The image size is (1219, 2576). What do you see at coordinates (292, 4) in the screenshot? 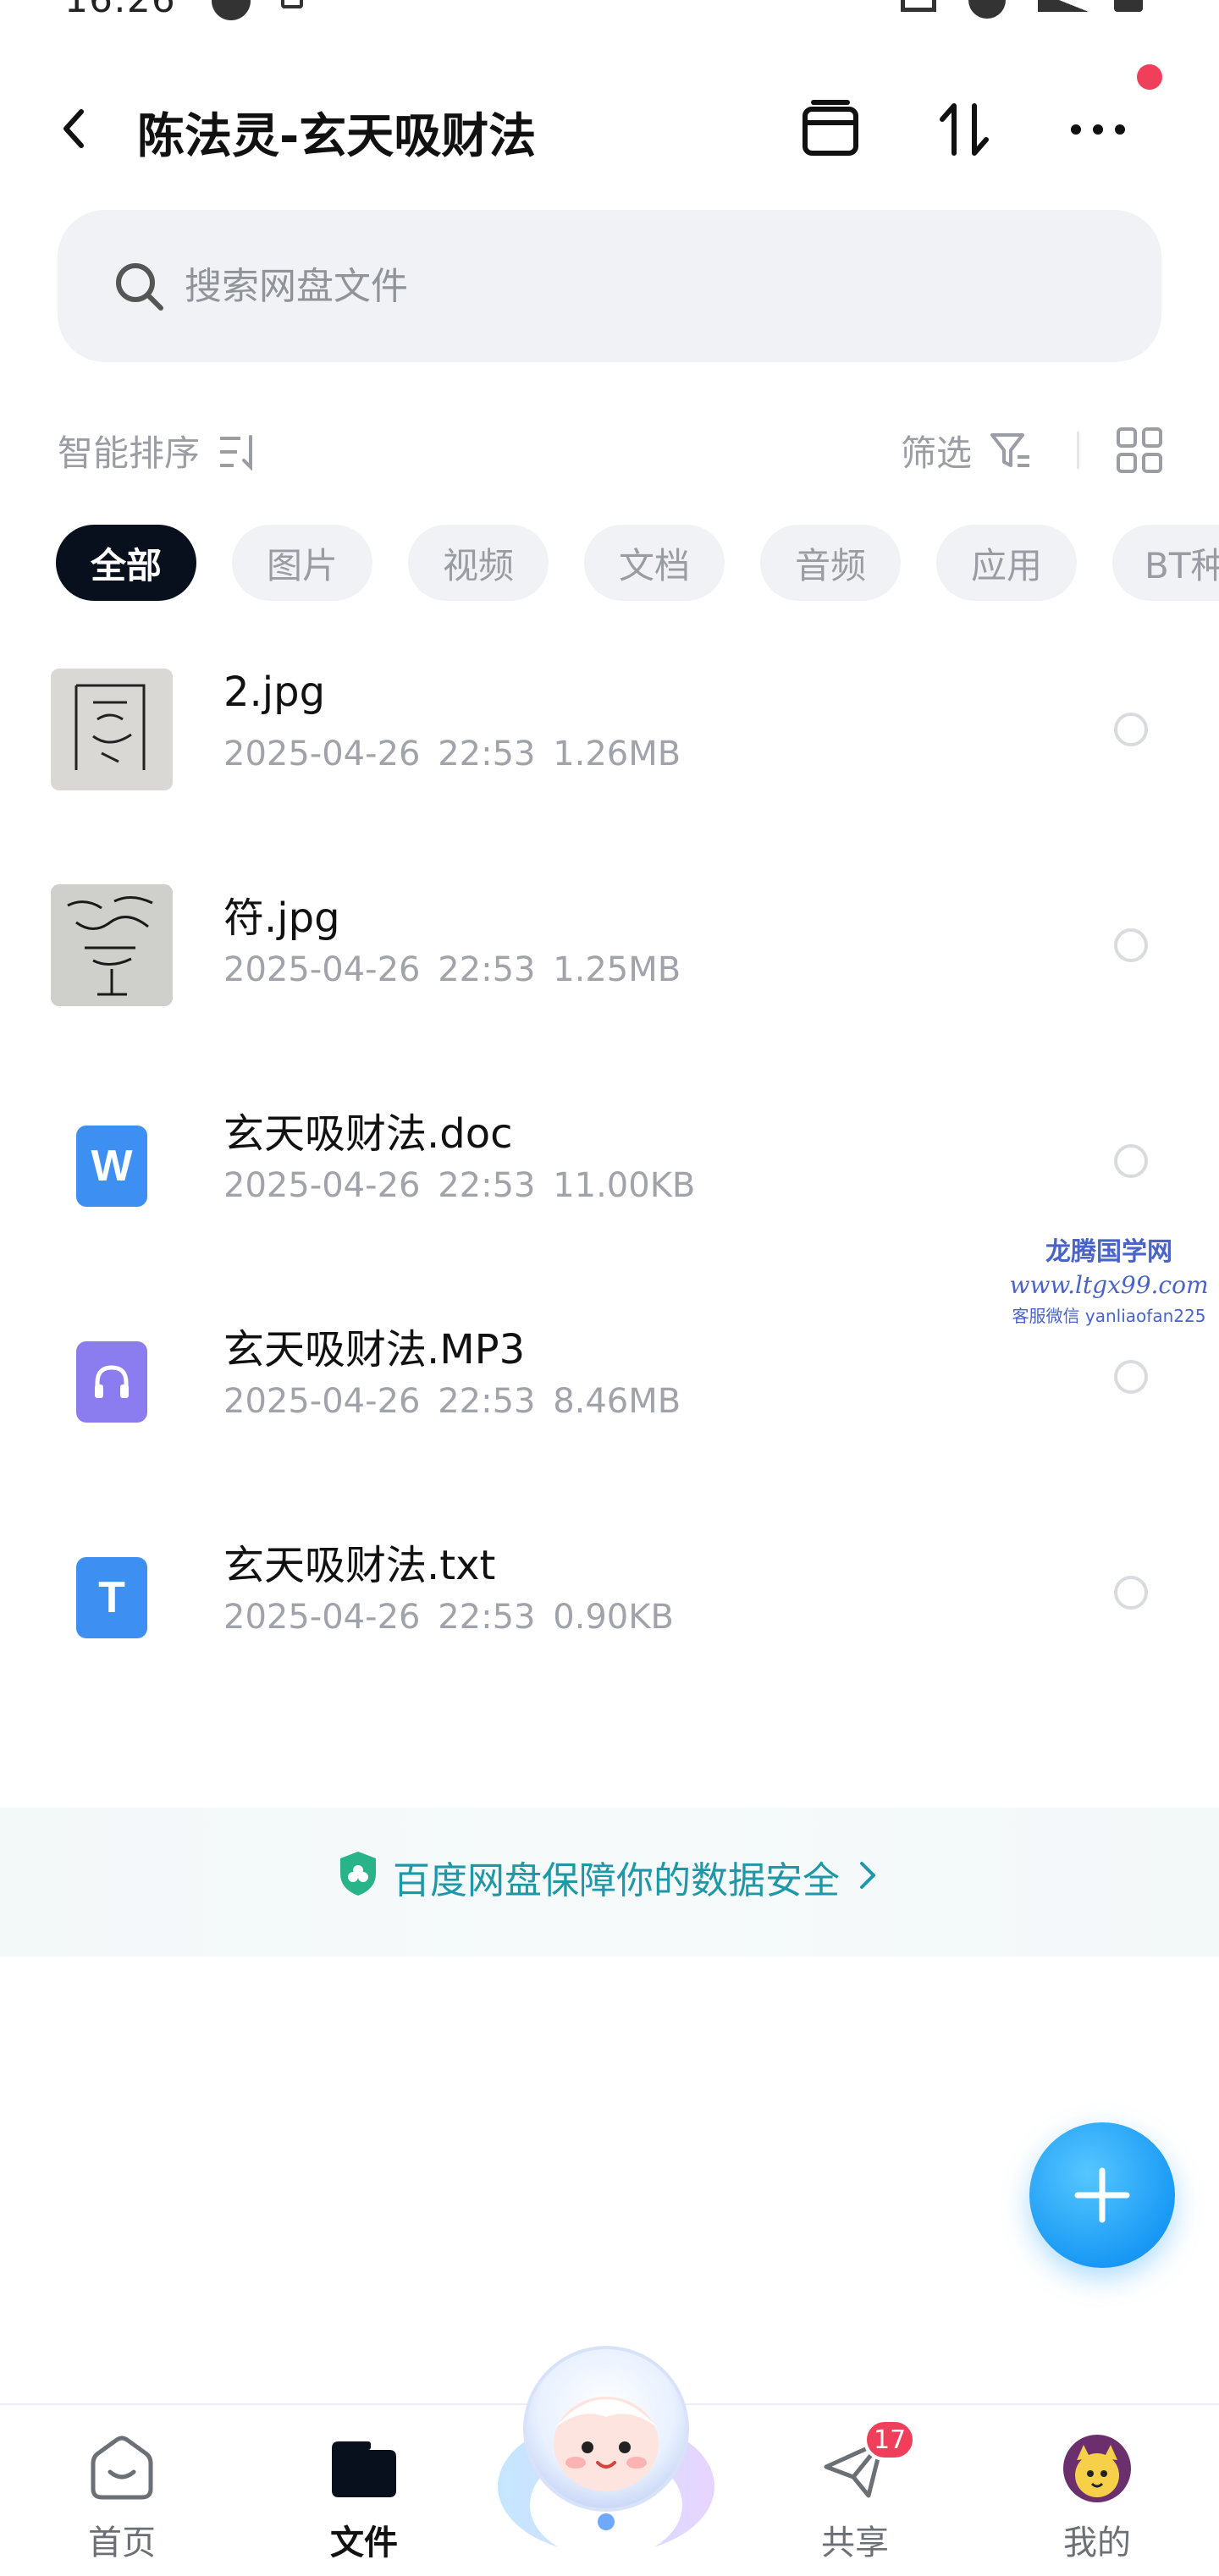
I see `status-sim-icon` at bounding box center [292, 4].